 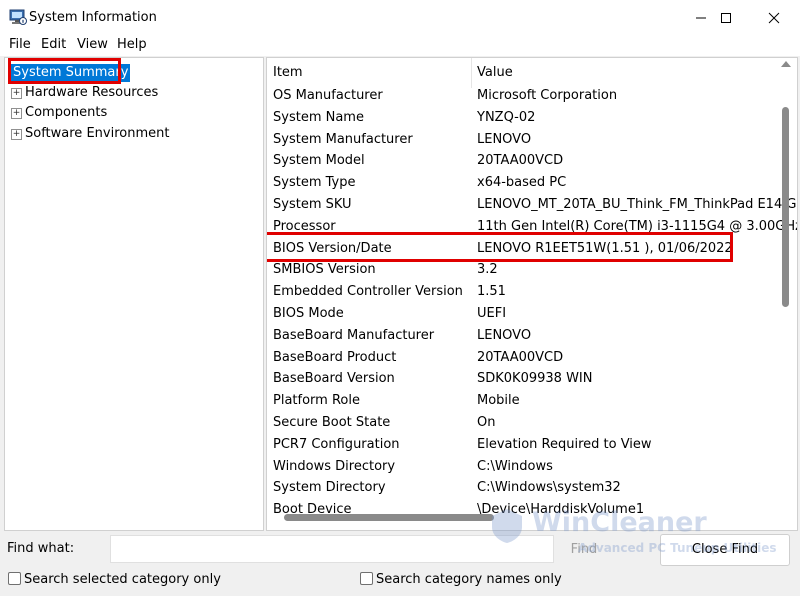 What do you see at coordinates (18, 17) in the screenshot?
I see `system-information-app-icon` at bounding box center [18, 17].